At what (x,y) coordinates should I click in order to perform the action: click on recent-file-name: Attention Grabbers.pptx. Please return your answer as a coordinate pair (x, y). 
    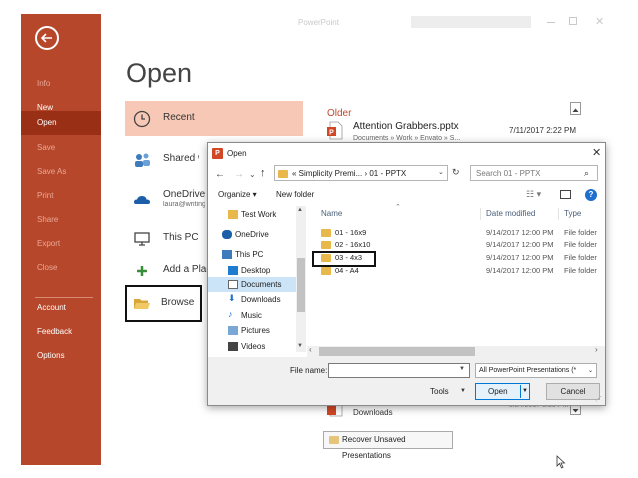
    Looking at the image, I should click on (406, 126).